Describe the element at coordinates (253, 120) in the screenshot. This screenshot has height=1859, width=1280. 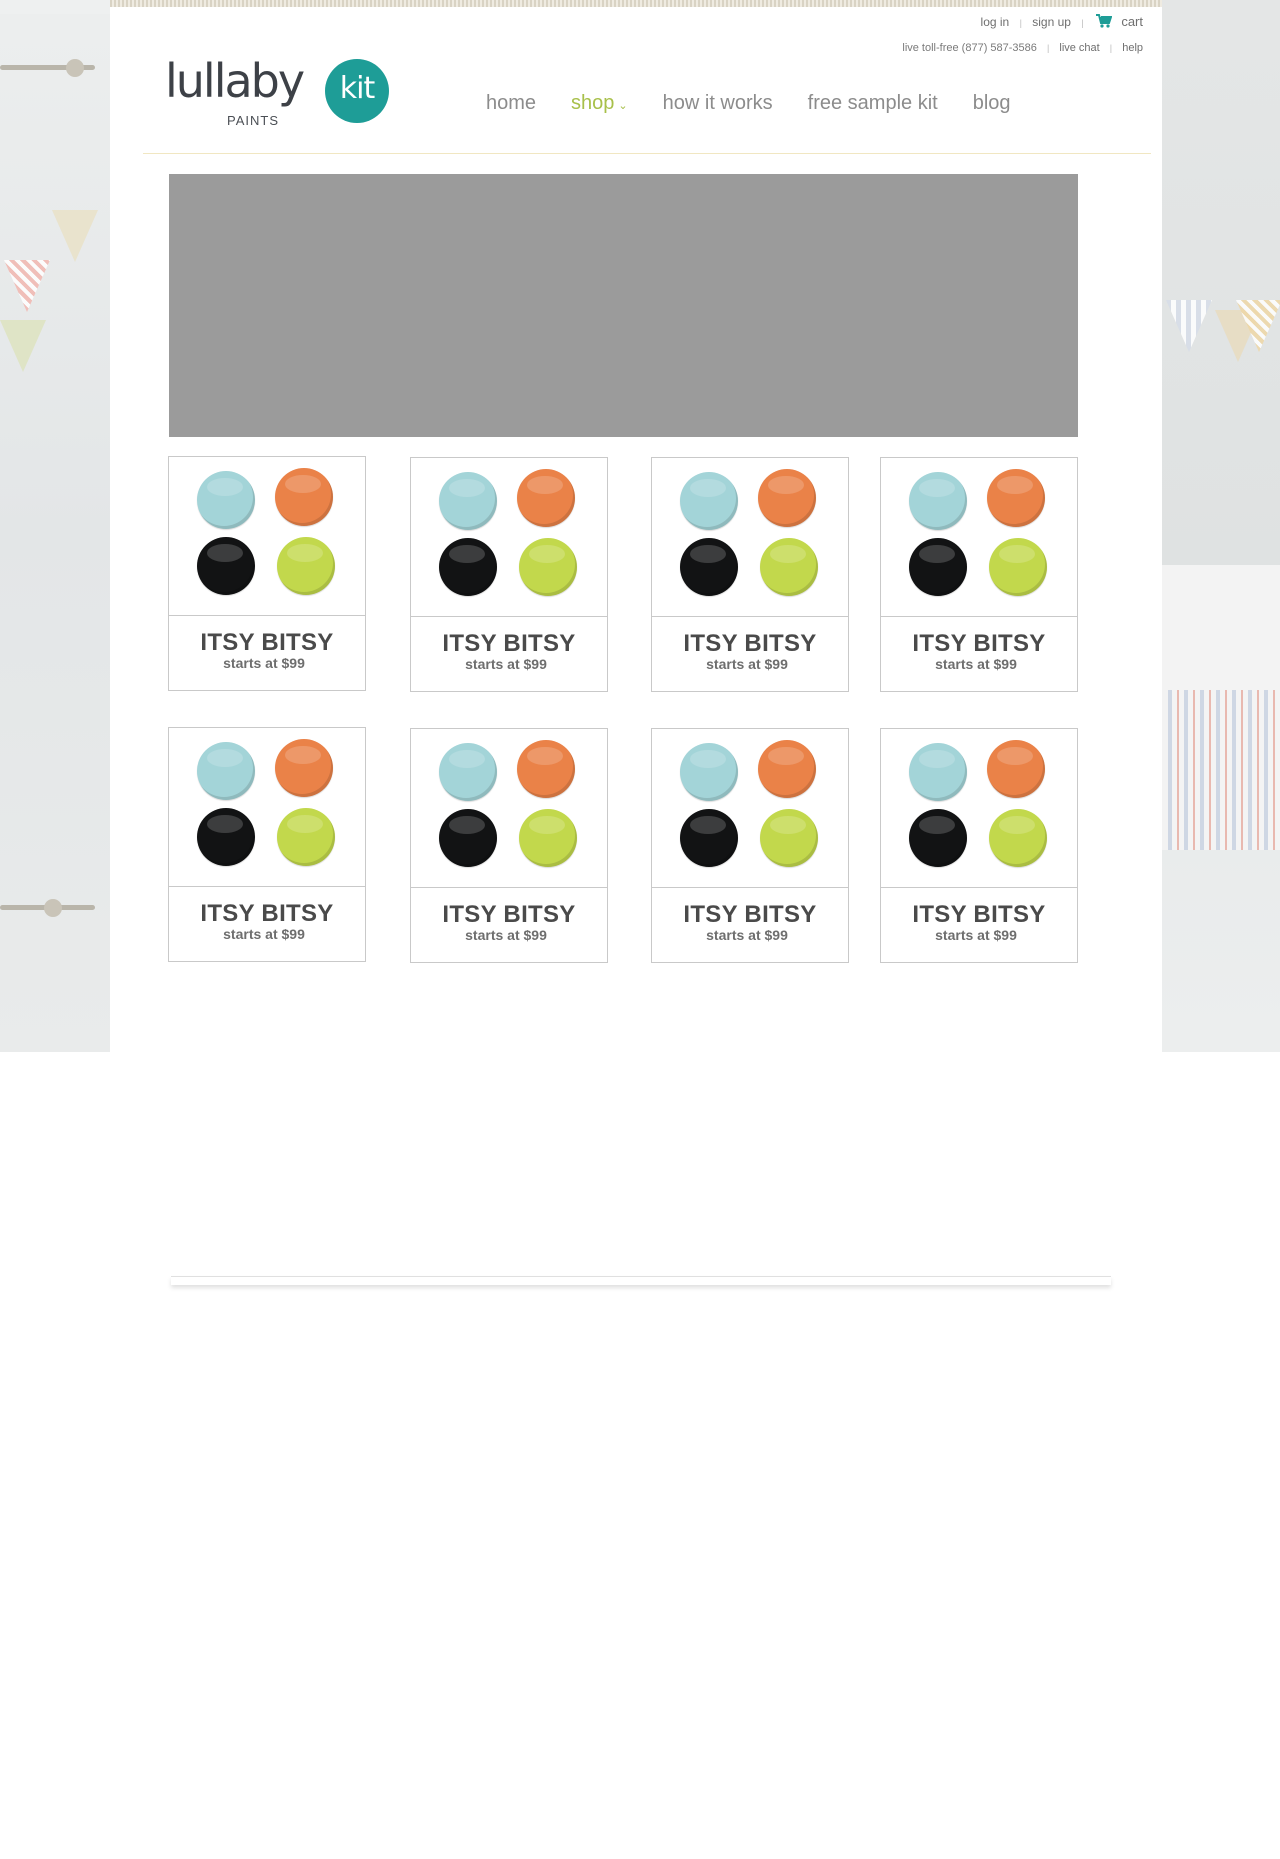
I see `logo-subtitle: PAINTS` at that location.